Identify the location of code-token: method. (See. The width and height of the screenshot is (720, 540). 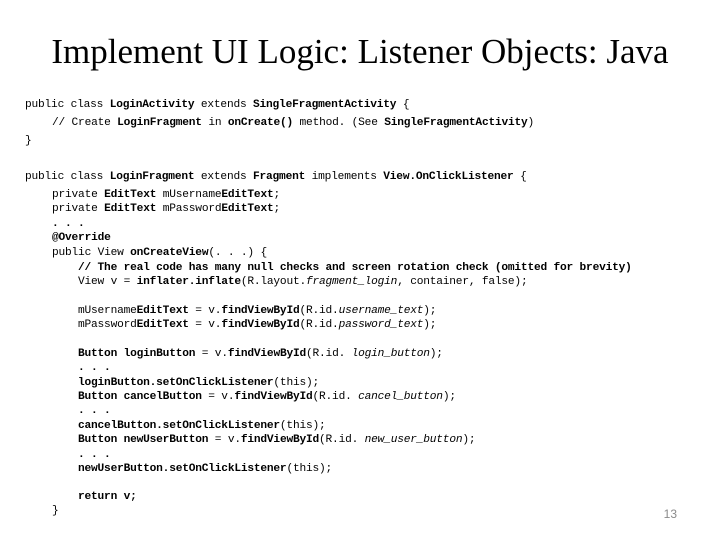
(339, 123).